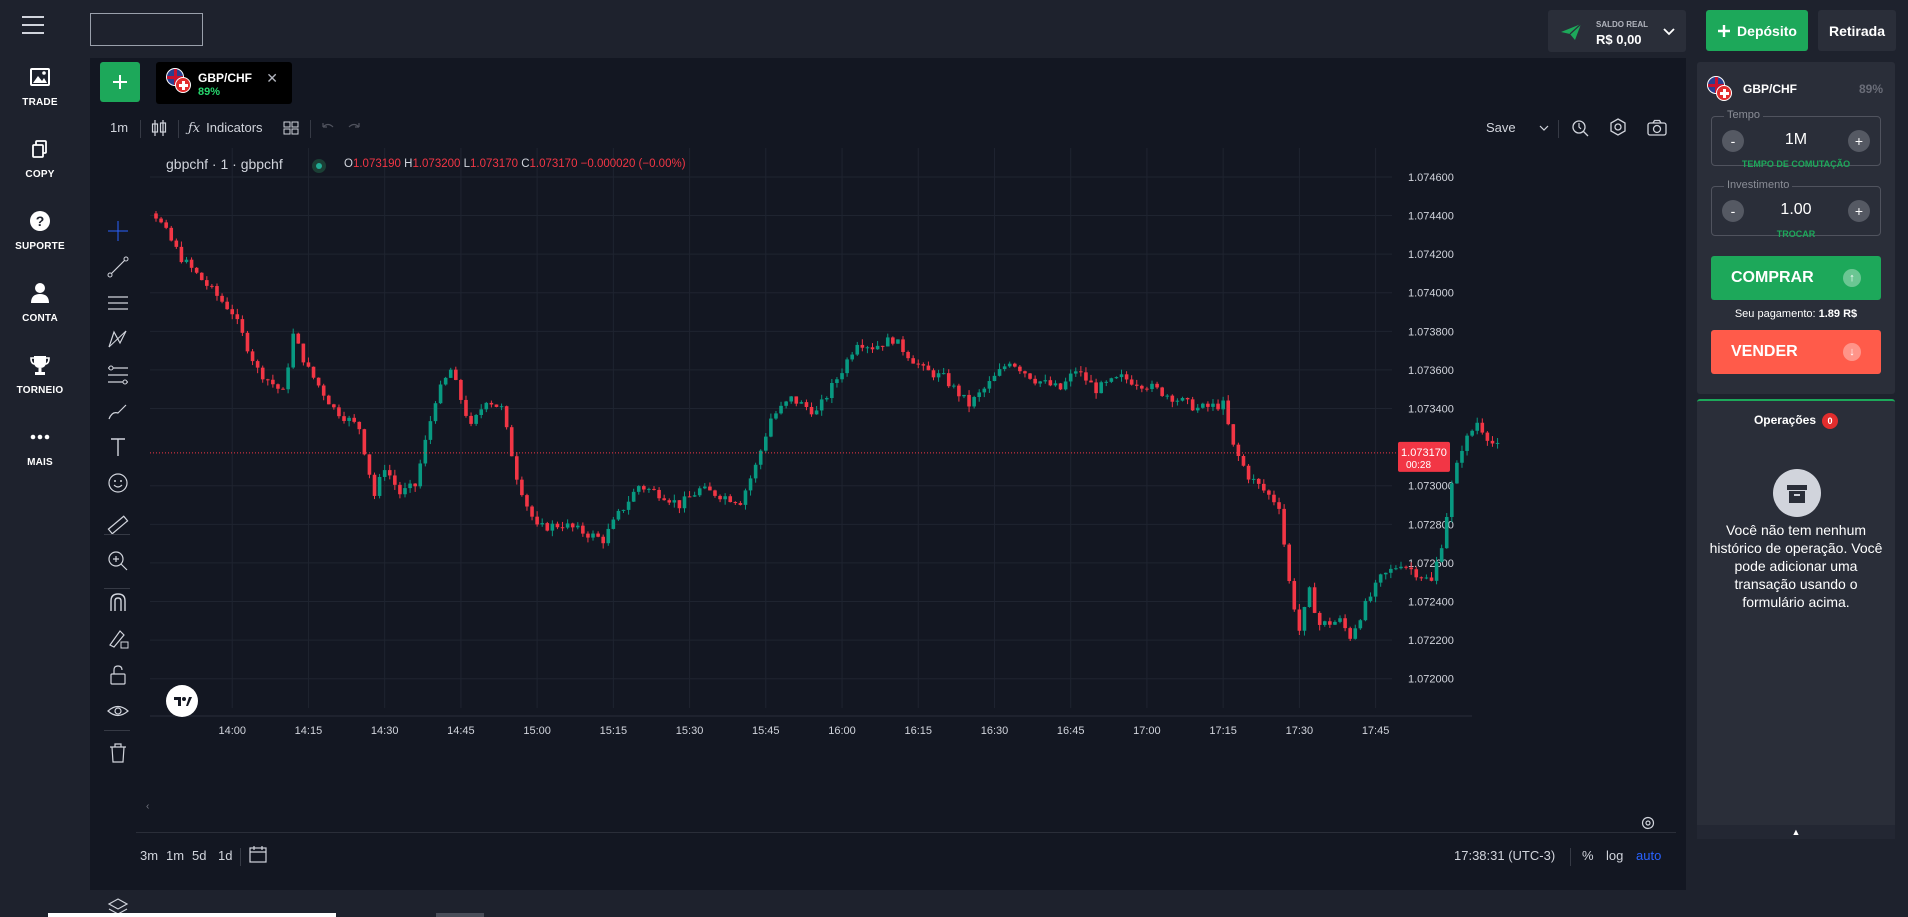  Describe the element at coordinates (118, 375) in the screenshot. I see `fib-icon` at that location.